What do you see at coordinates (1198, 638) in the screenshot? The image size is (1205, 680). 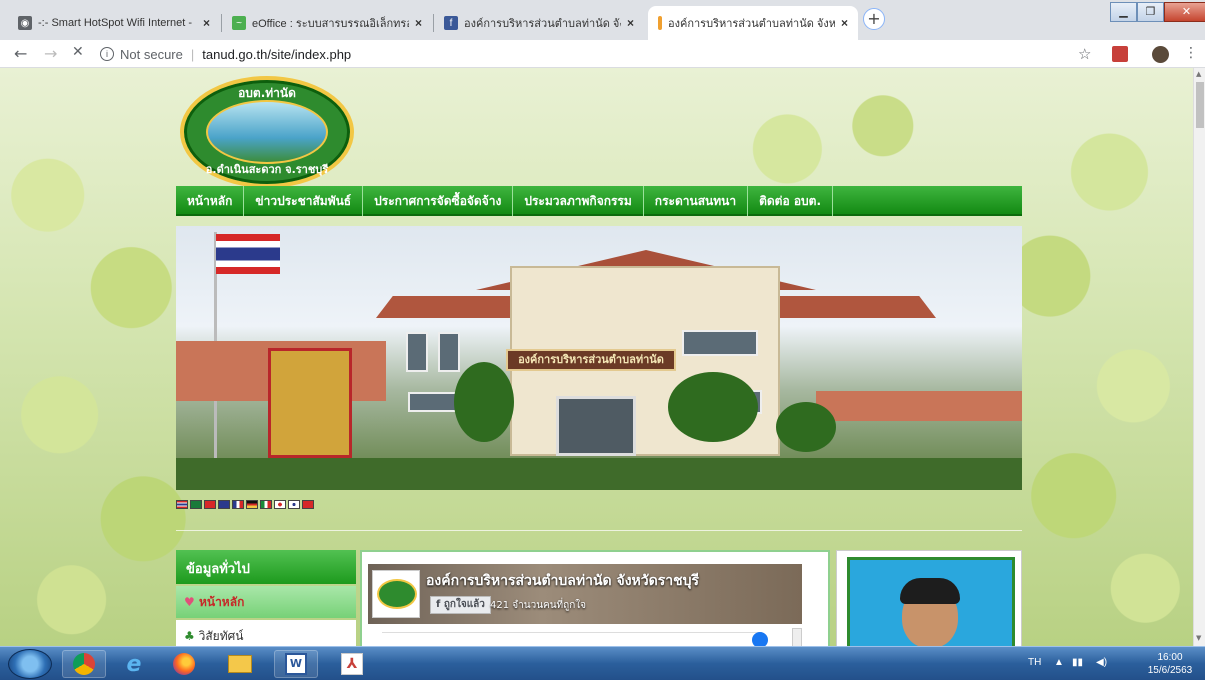 I see `scroll-down-arrow: ▼` at bounding box center [1198, 638].